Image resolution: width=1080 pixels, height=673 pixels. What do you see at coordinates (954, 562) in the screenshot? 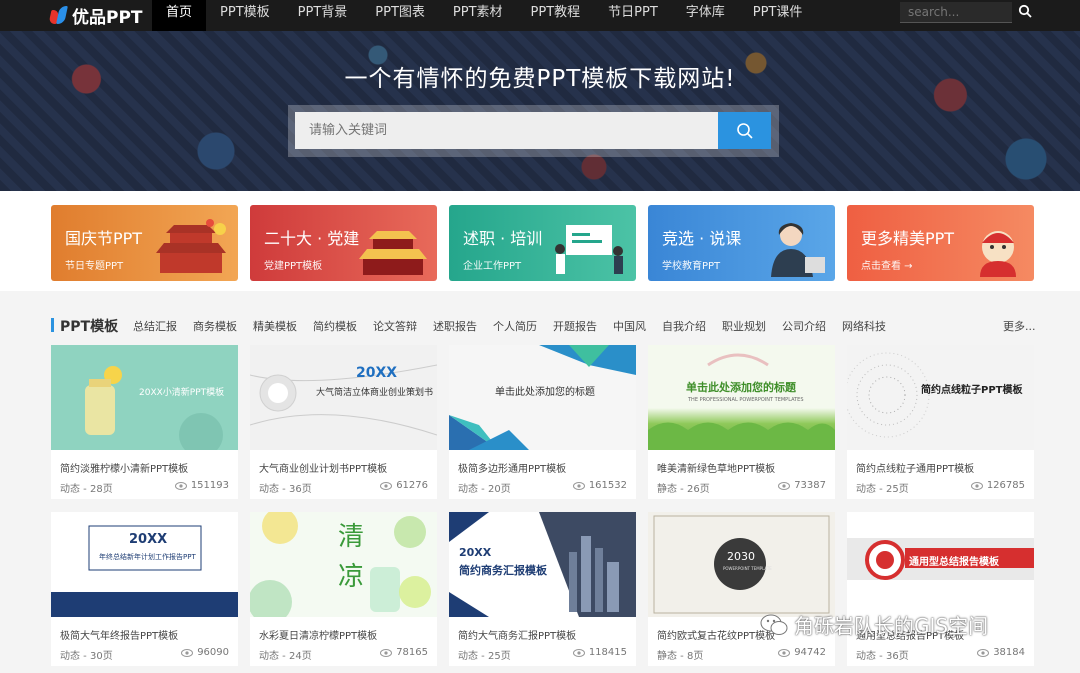
I see `thumbnail-title: 通用型总结报告模板` at bounding box center [954, 562].